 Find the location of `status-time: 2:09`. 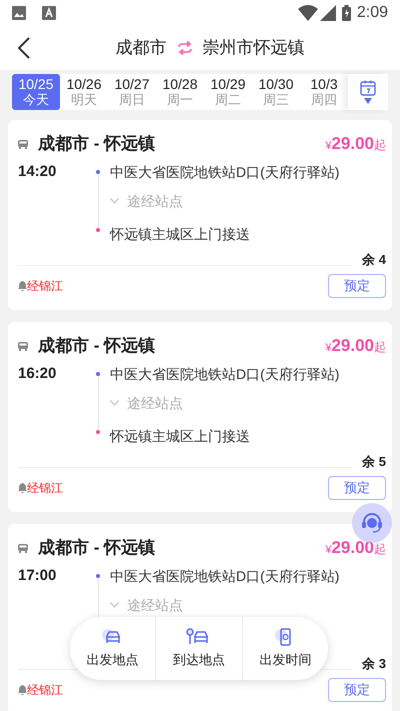

status-time: 2:09 is located at coordinates (372, 13).